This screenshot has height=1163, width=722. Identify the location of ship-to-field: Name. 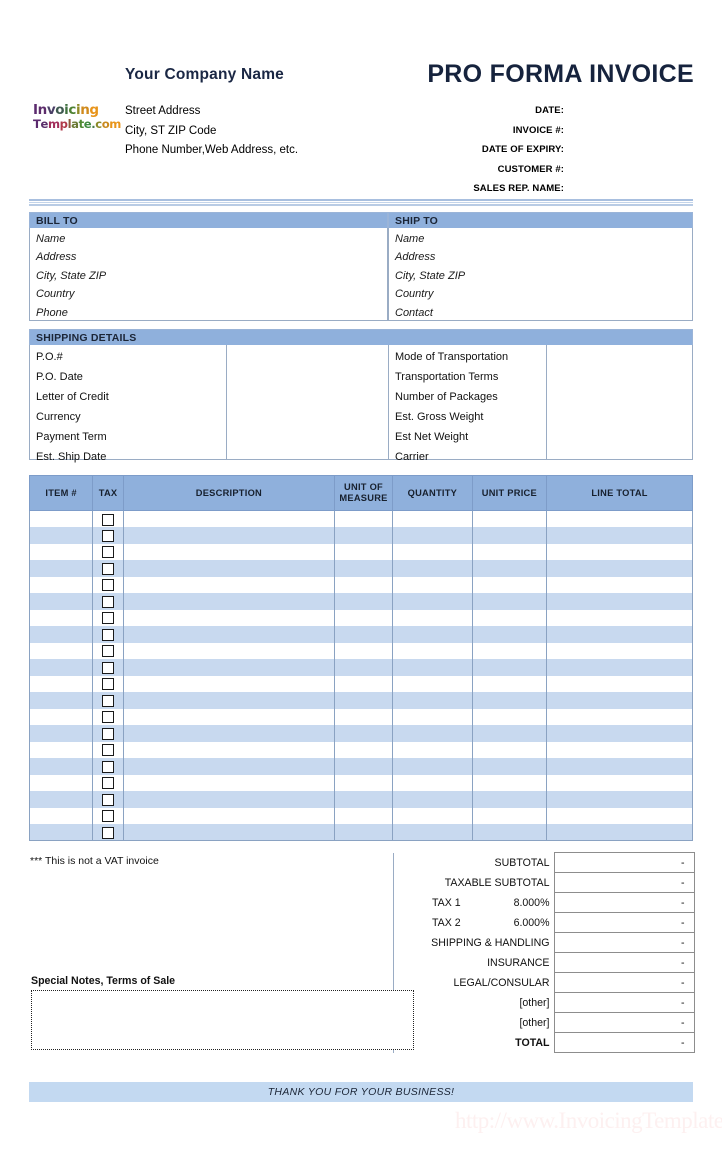
(543, 239).